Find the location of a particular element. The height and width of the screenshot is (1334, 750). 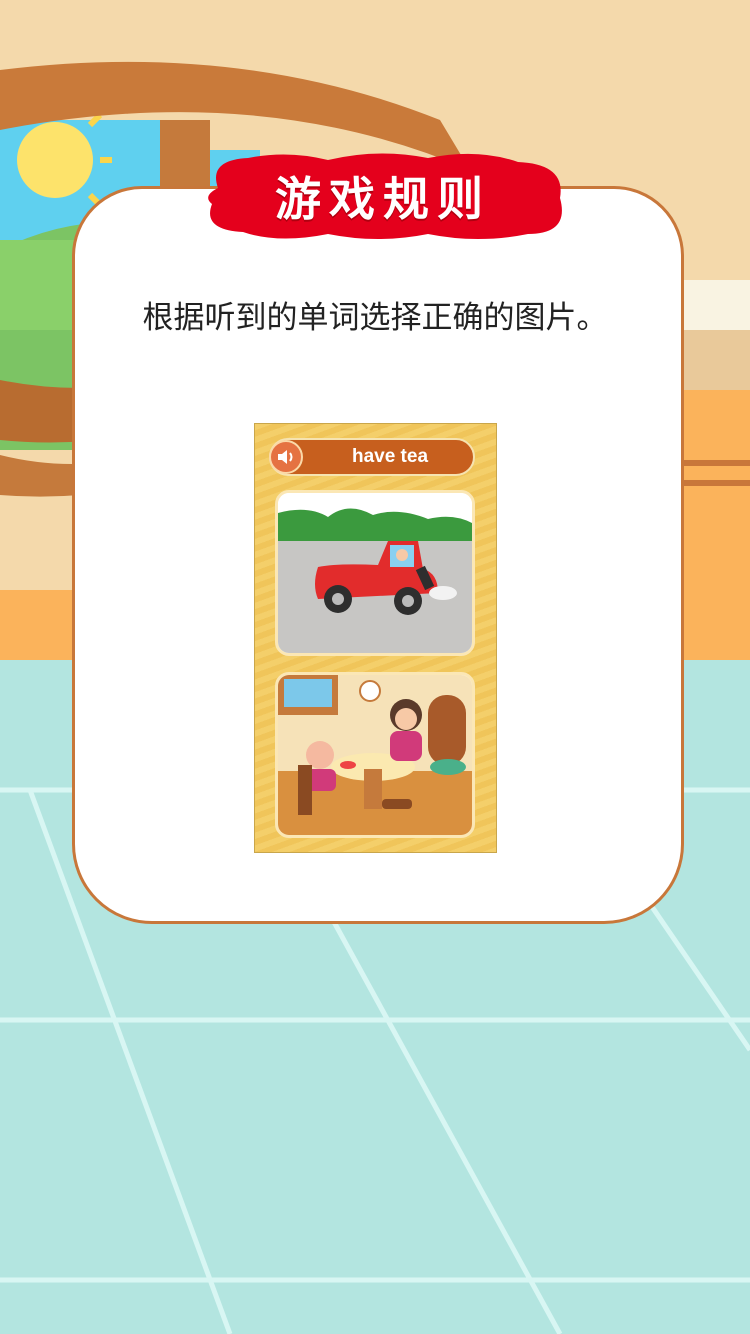

tea-scene-image is located at coordinates (375, 755).